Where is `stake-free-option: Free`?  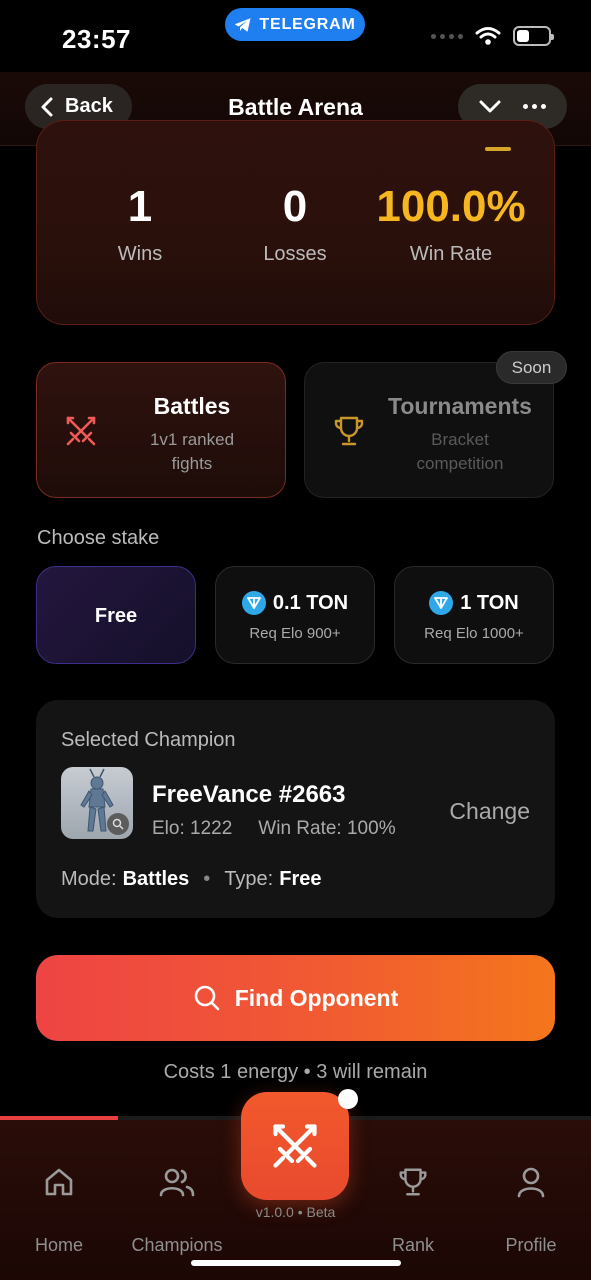 stake-free-option: Free is located at coordinates (116, 615).